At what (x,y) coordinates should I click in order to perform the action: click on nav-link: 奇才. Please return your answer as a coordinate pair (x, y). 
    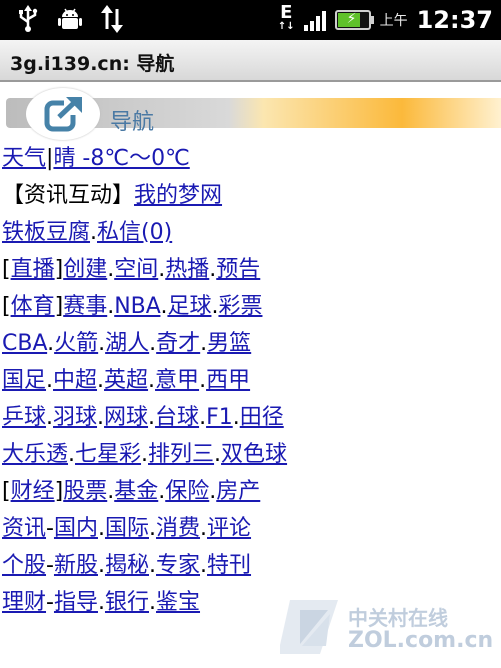
    Looking at the image, I should click on (178, 343).